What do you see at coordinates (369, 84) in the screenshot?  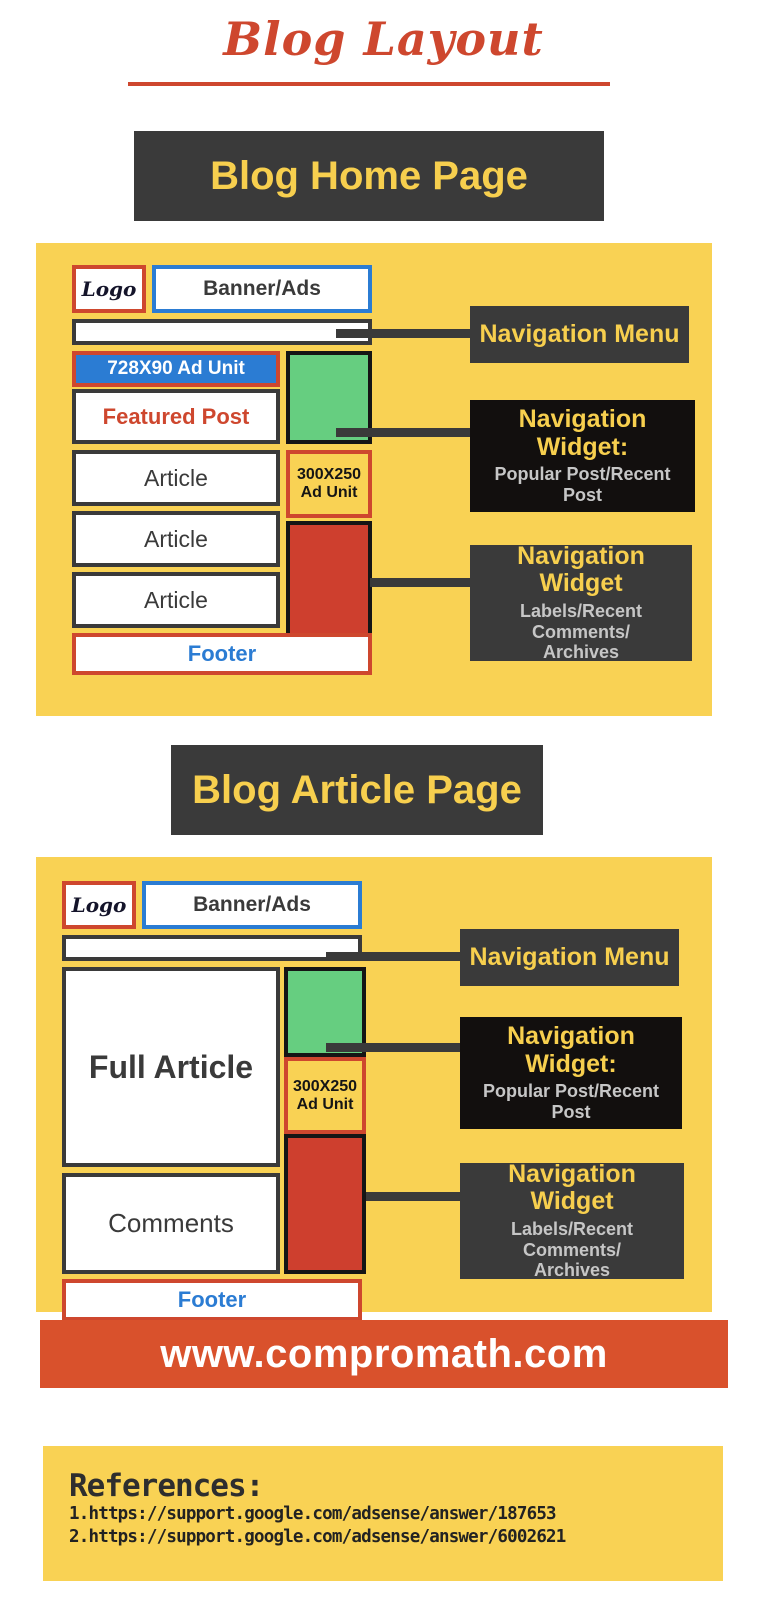 I see `title-divider` at bounding box center [369, 84].